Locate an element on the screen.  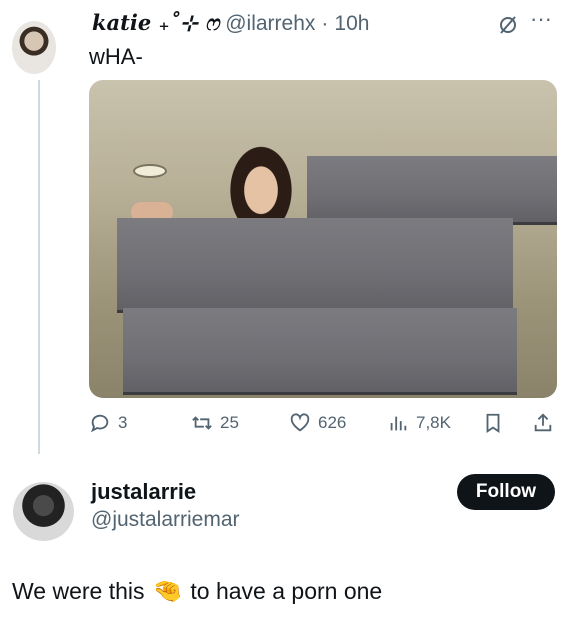
bookmark-button is located at coordinates (493, 423).